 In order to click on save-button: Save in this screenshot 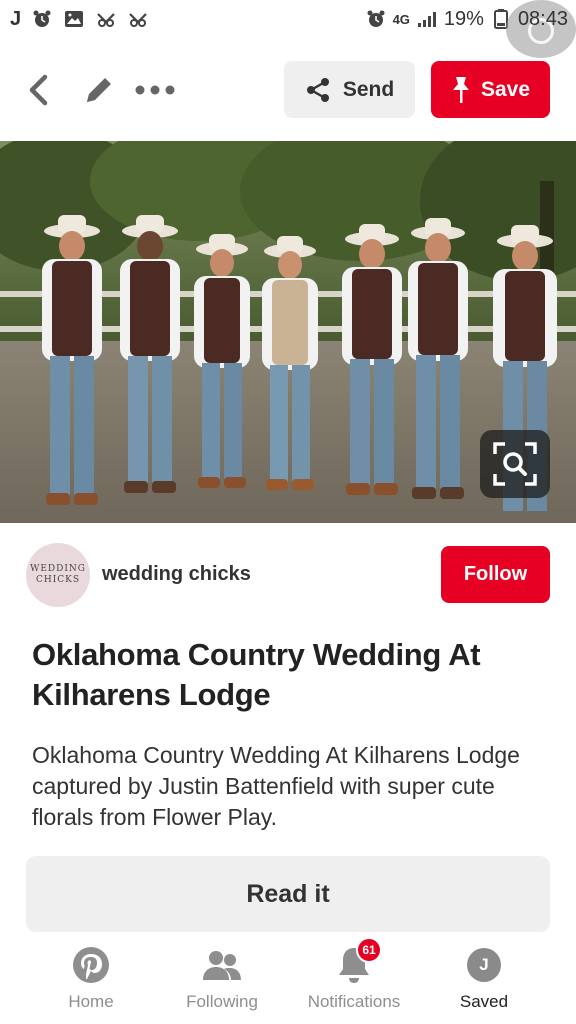, I will do `click(490, 89)`.